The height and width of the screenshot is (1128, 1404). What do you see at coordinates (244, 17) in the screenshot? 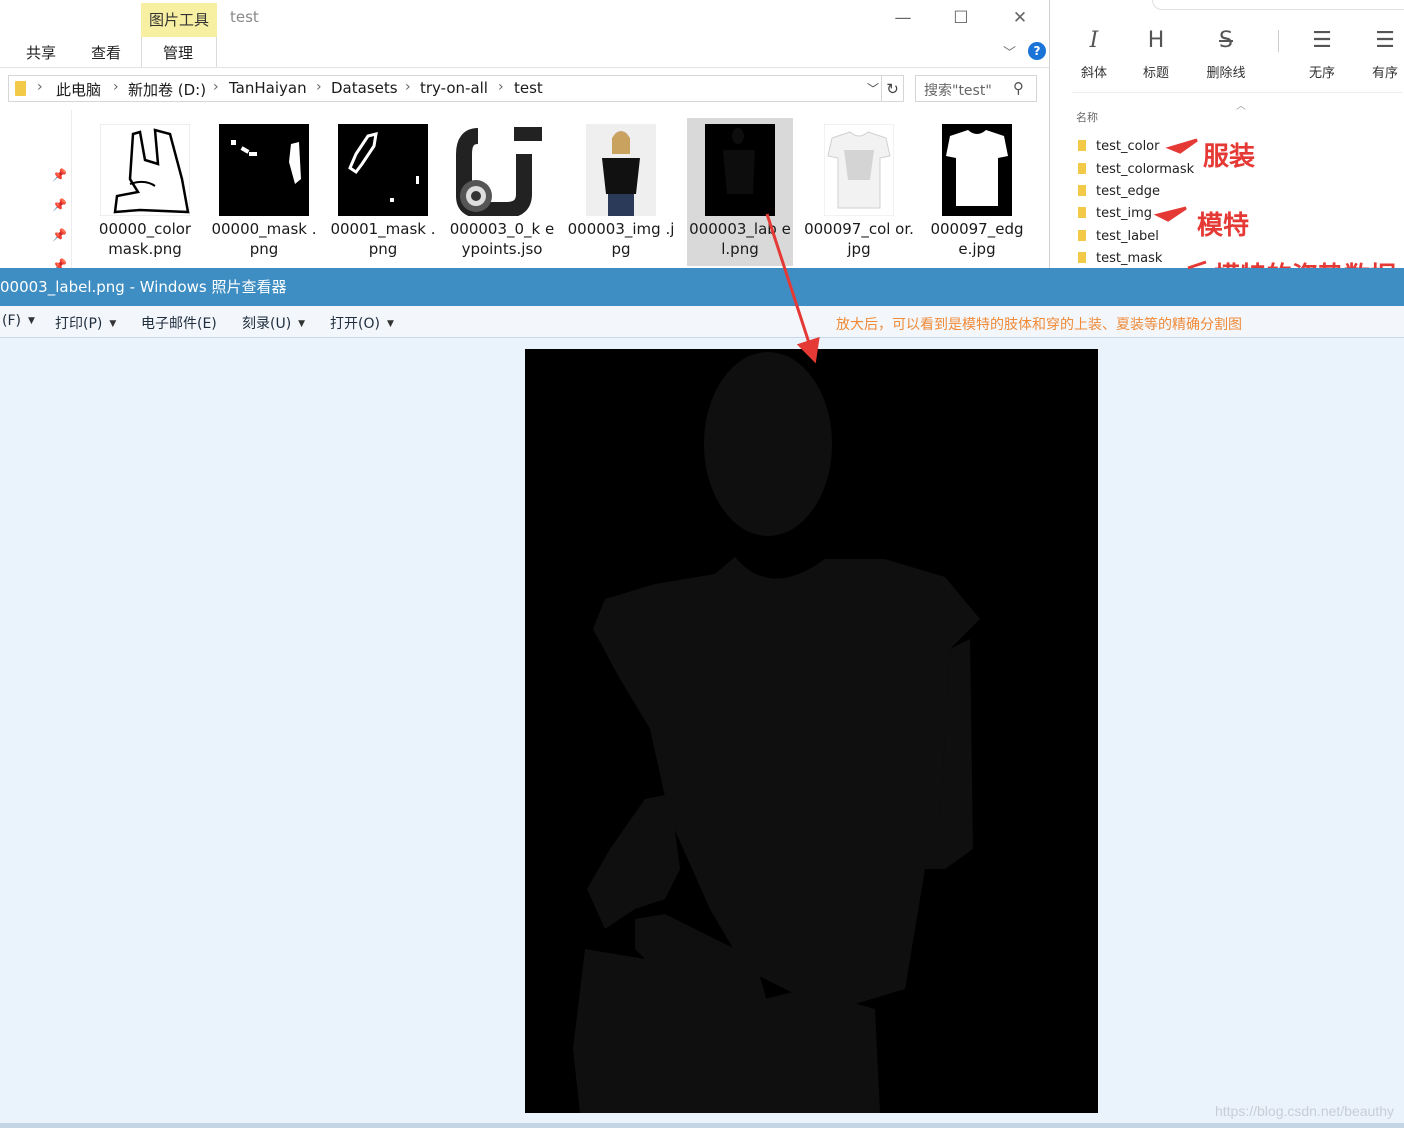
I see `window-title: test` at bounding box center [244, 17].